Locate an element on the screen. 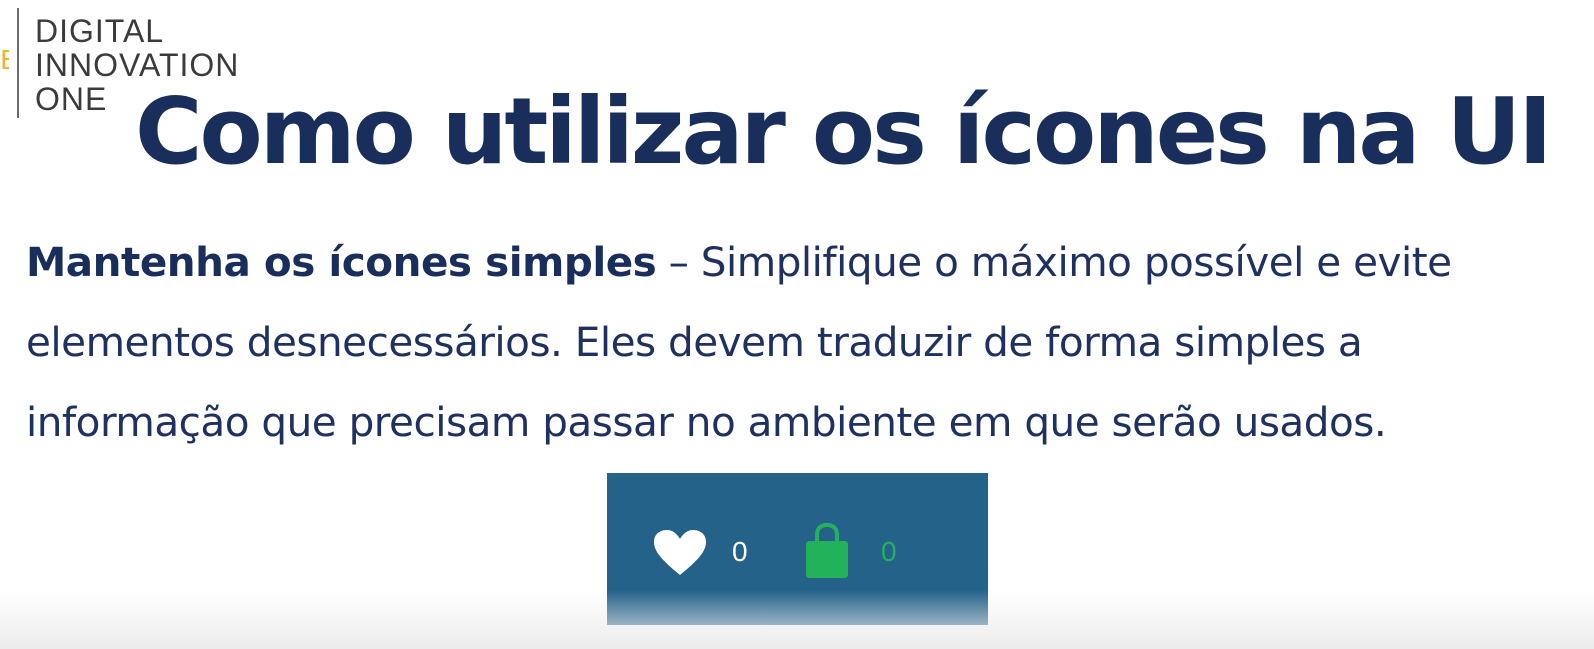  icon-example-bar: 0 0 is located at coordinates (797, 549).